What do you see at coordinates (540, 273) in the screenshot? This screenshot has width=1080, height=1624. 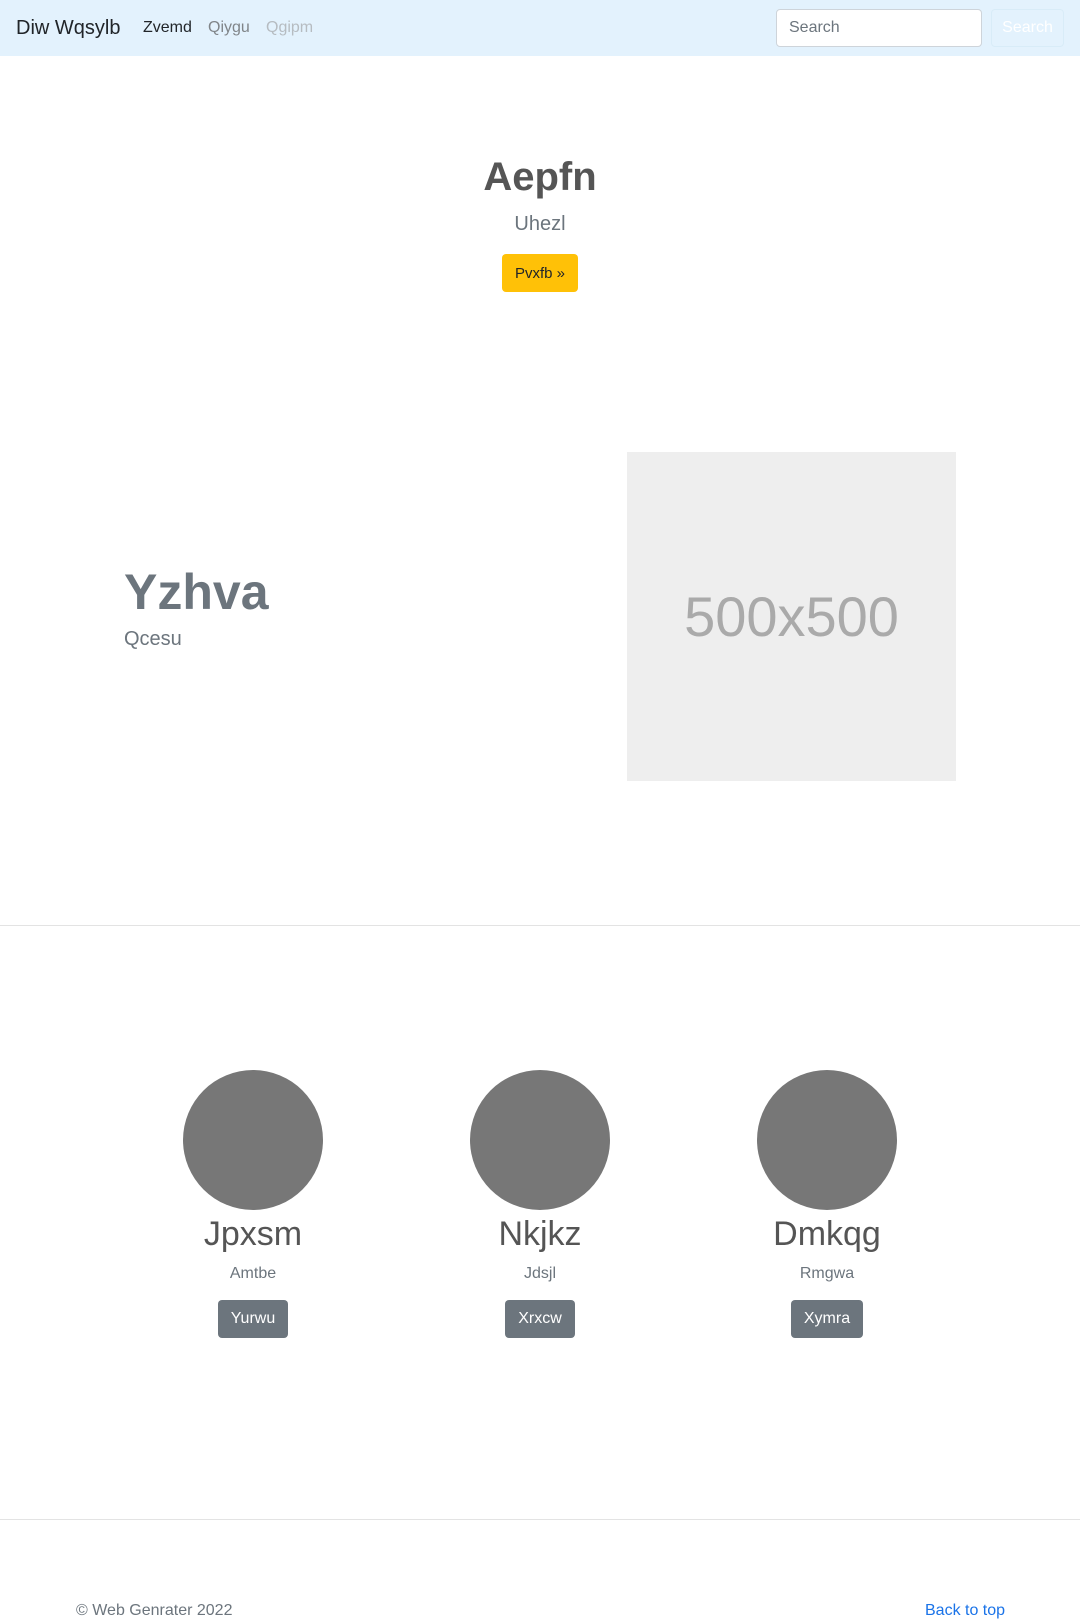 I see `hero-cta-button: Pvxfb »` at bounding box center [540, 273].